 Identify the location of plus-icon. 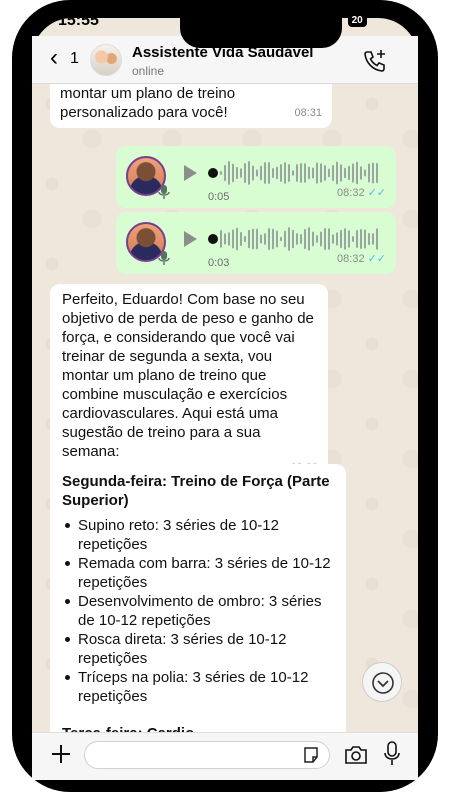
(61, 754).